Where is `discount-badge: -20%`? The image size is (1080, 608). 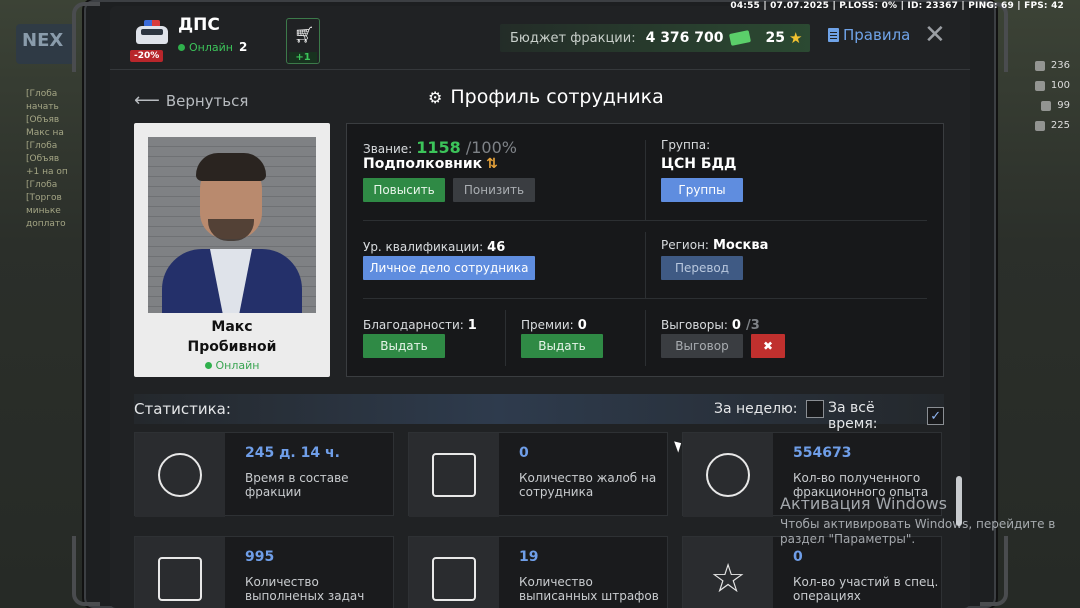 discount-badge: -20% is located at coordinates (147, 56).